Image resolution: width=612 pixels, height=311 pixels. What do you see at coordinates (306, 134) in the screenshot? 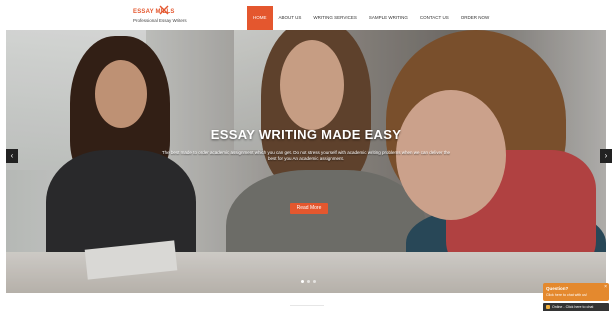
I see `hero-title: ESSAY WRITING MADE EASY` at bounding box center [306, 134].